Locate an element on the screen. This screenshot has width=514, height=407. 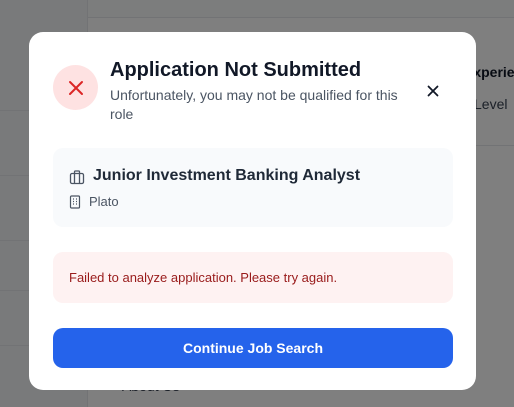
company-name: Plato is located at coordinates (104, 201).